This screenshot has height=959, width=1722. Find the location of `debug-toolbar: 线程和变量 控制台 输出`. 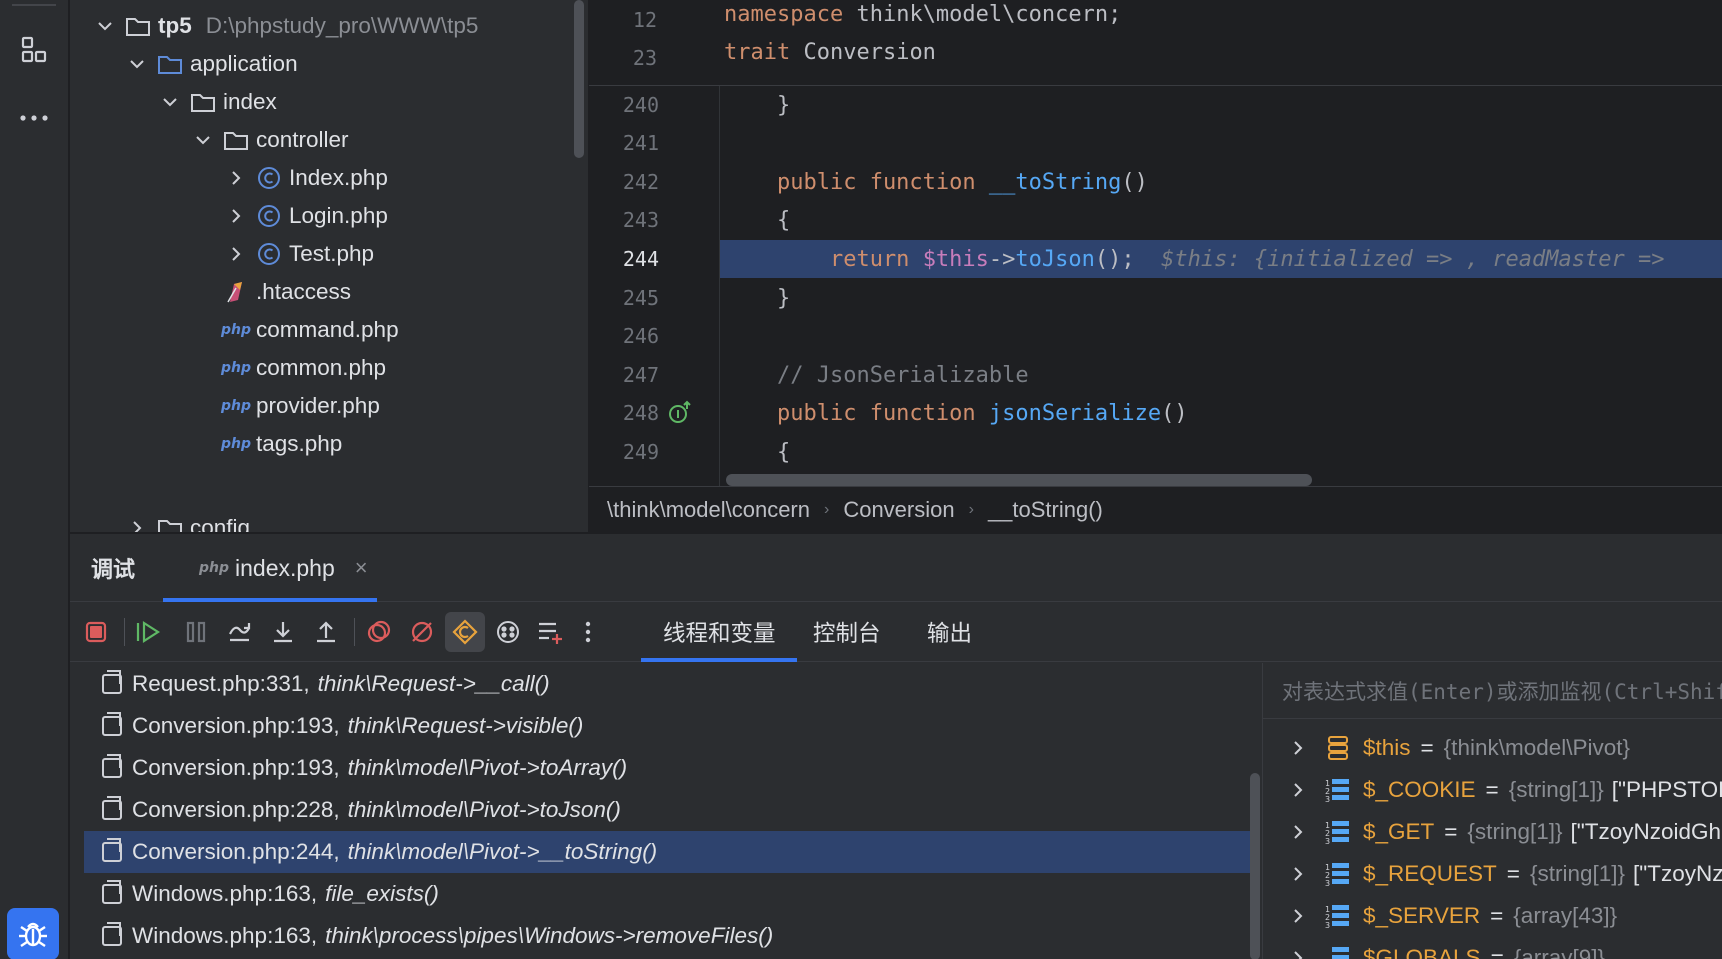

debug-toolbar: 线程和变量 控制台 输出 is located at coordinates (896, 632).